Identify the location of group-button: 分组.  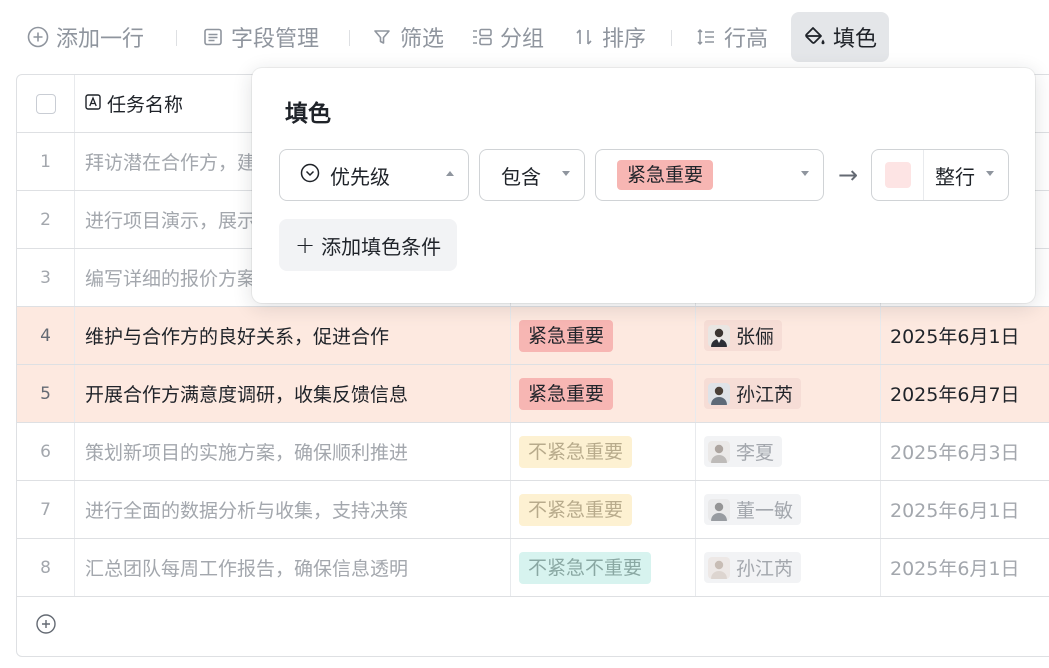
(507, 37).